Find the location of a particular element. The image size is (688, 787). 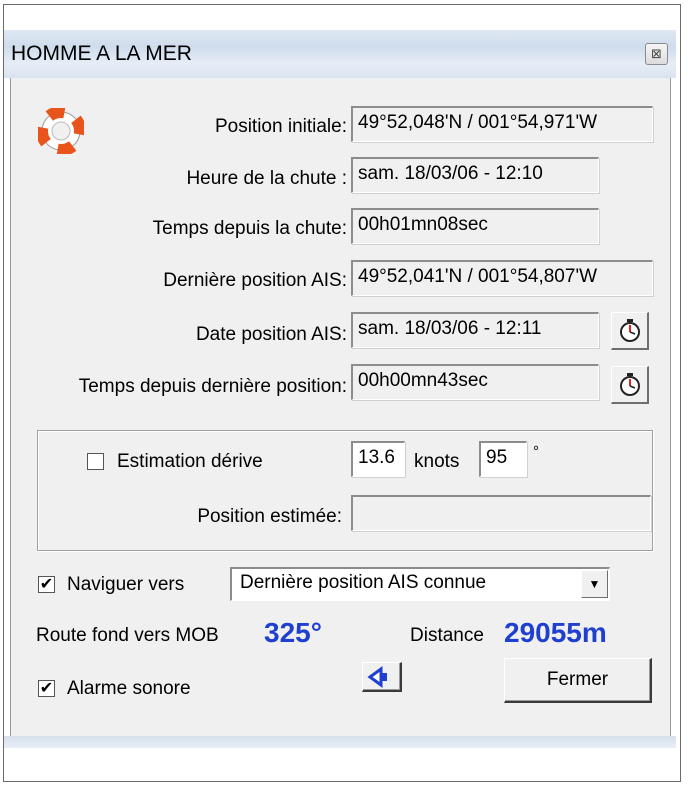

heading-unit-label: ° is located at coordinates (536, 451).